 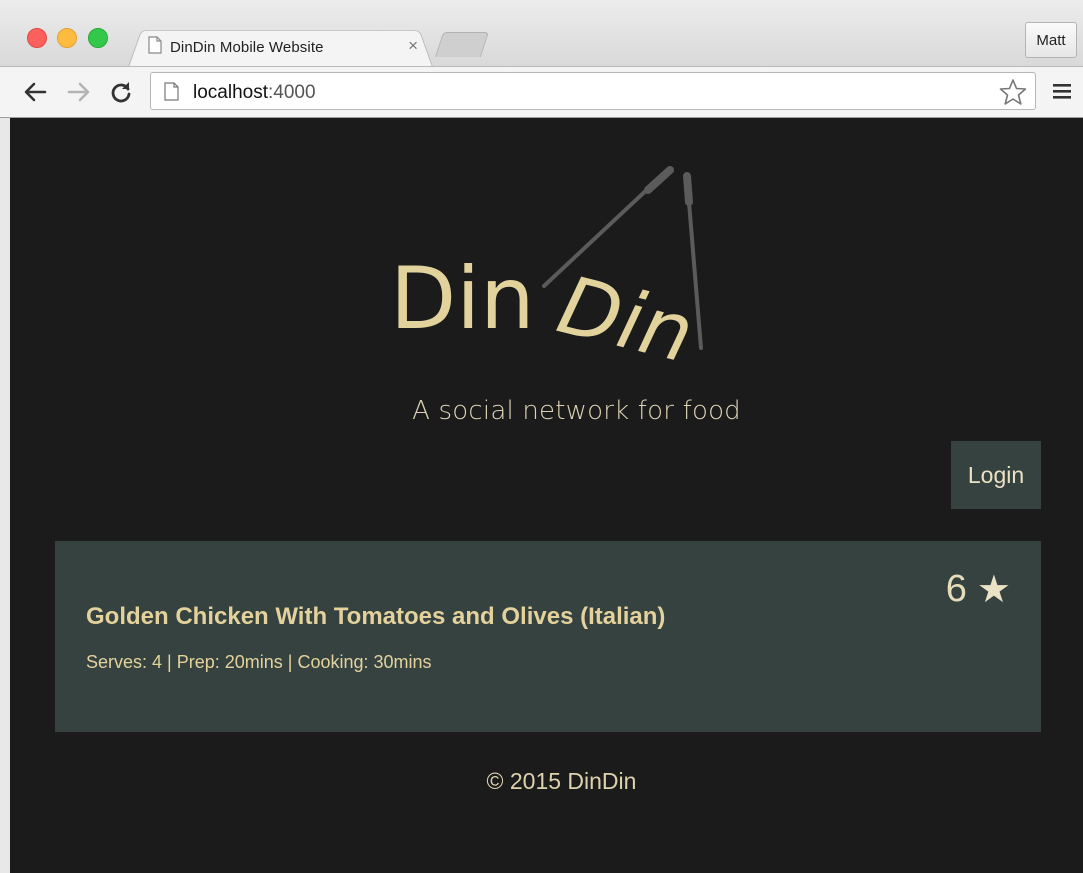 What do you see at coordinates (956, 589) in the screenshot?
I see `rating-value: 6` at bounding box center [956, 589].